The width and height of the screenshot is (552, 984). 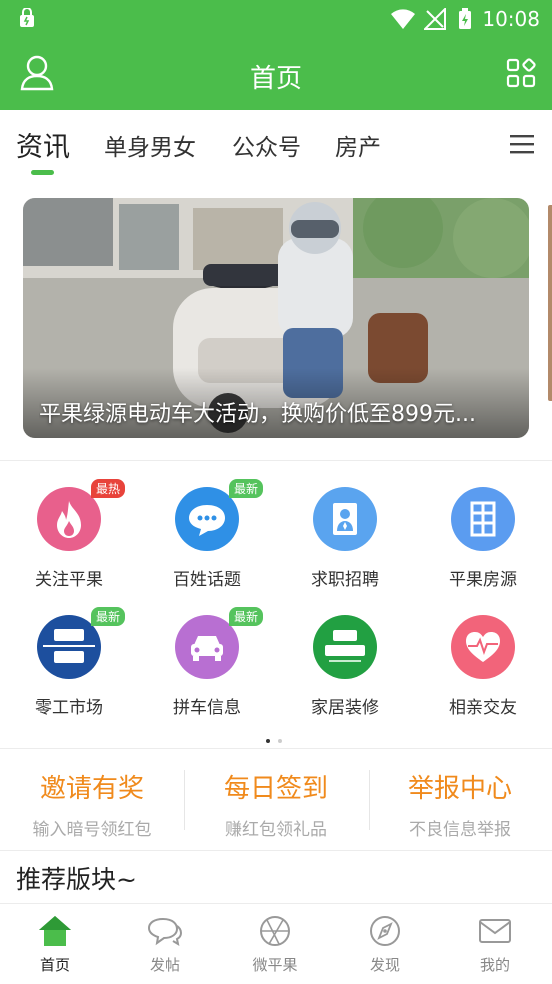 What do you see at coordinates (219, 643) in the screenshot?
I see `car-icon: 最新` at bounding box center [219, 643].